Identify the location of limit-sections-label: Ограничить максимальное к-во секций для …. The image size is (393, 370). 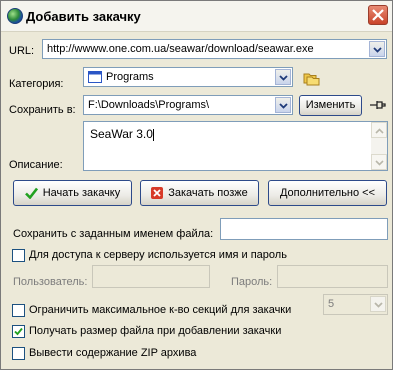
(160, 310).